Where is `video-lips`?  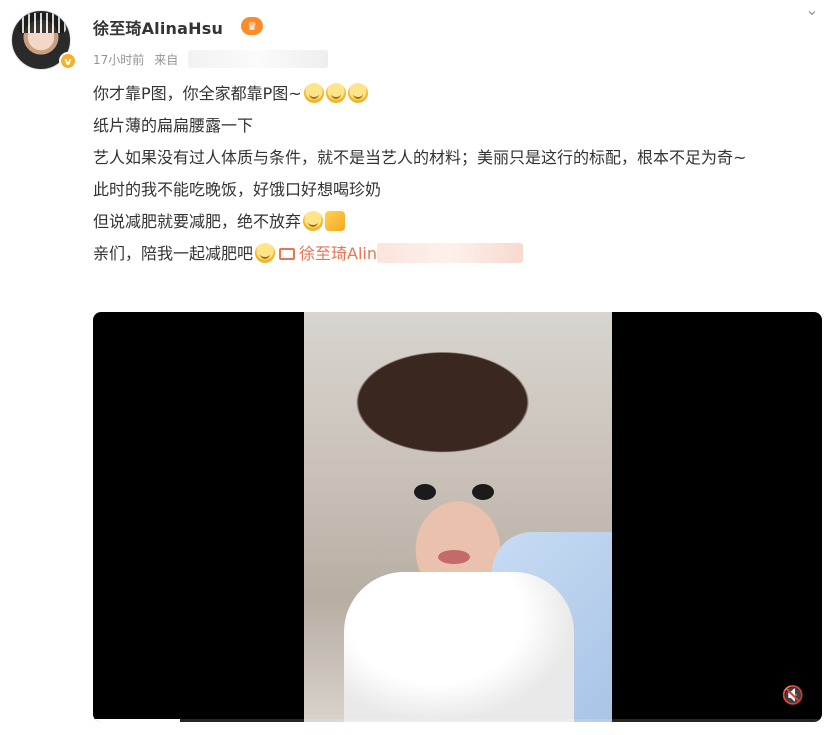
video-lips is located at coordinates (454, 557).